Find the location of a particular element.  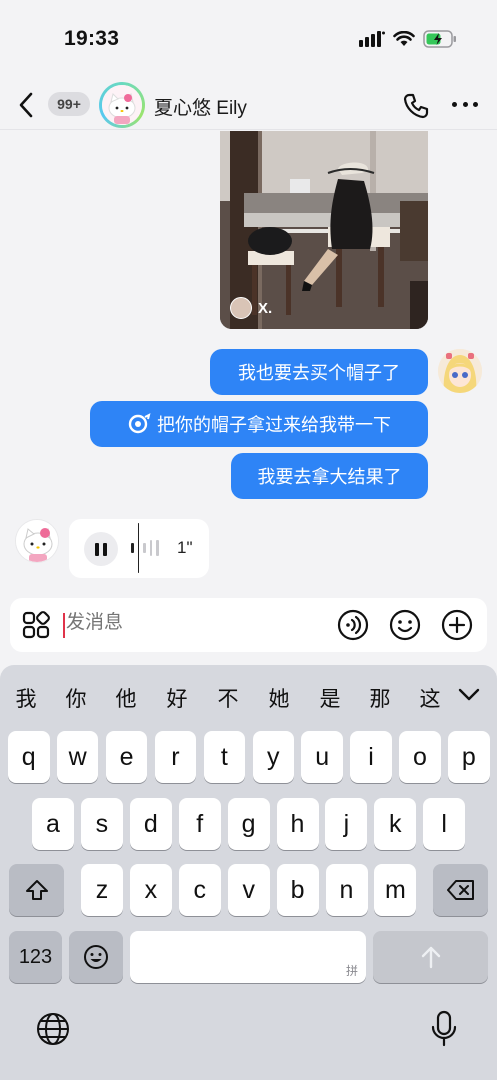

emoji-icon is located at coordinates (405, 625).